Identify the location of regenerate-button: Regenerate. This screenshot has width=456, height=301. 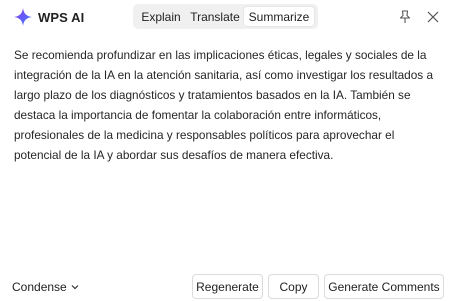
(227, 286).